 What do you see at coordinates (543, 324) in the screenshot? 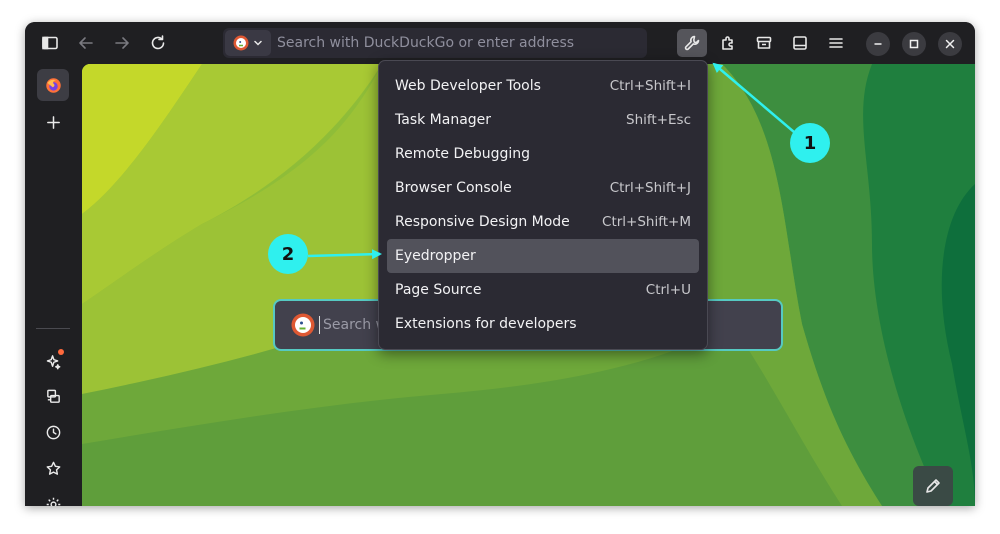
I see `menu-item-extensions-for-developers: Extensions for developers` at bounding box center [543, 324].